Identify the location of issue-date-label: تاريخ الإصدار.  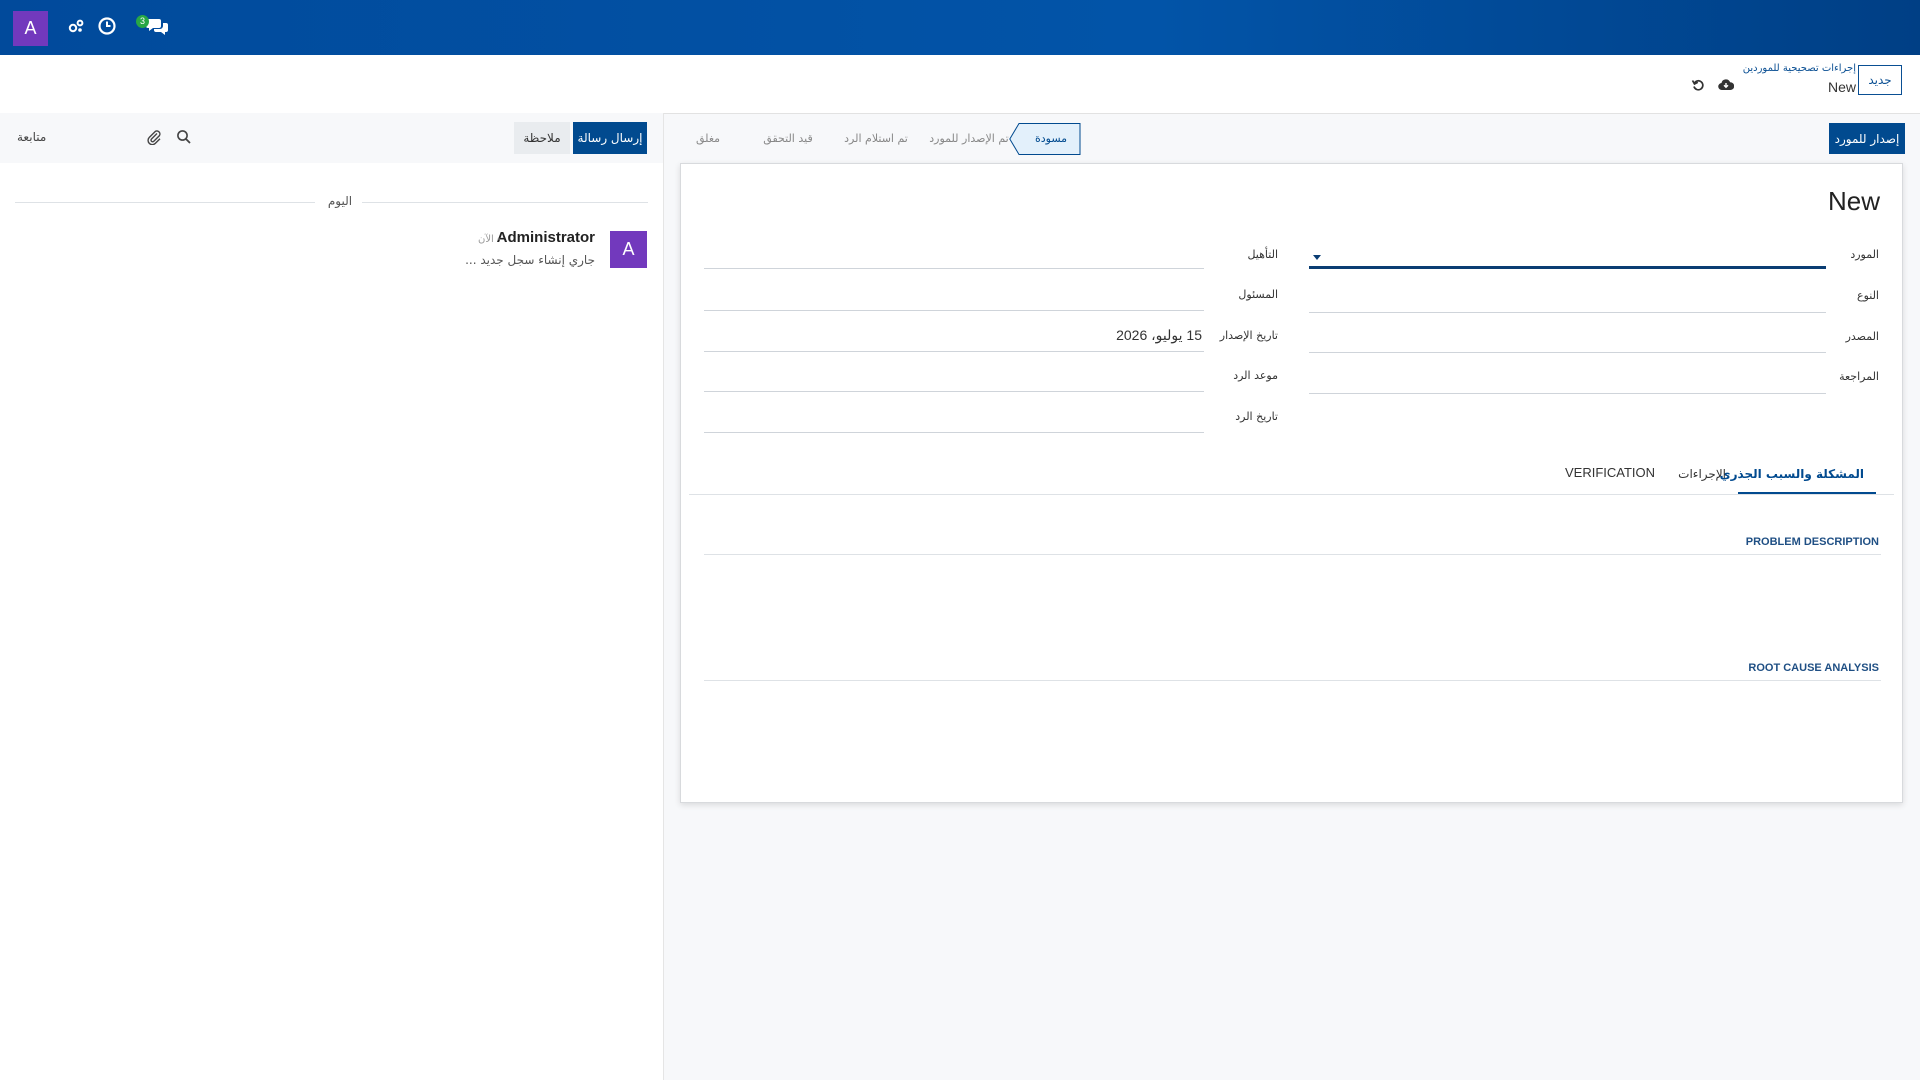
(1248, 335).